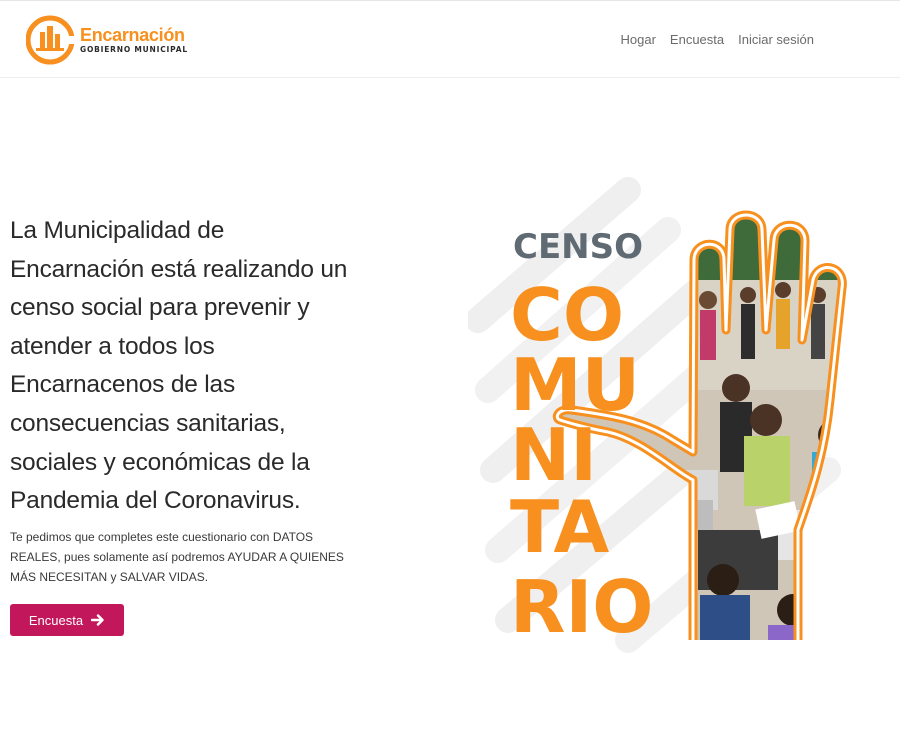  I want to click on censo-label: CENSO, so click(578, 247).